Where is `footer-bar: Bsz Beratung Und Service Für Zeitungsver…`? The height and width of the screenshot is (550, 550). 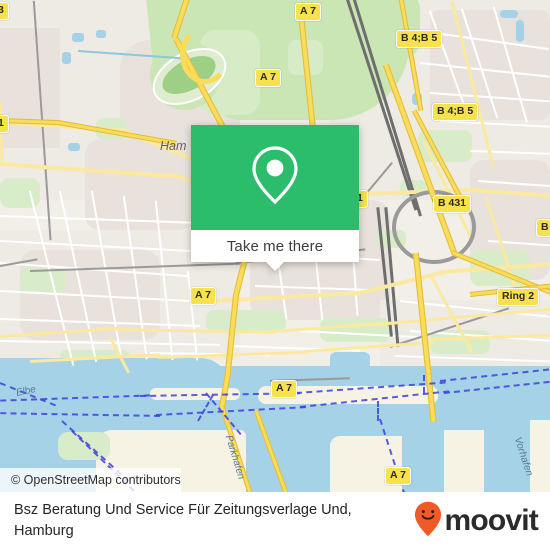 footer-bar: Bsz Beratung Und Service Für Zeitungsver… is located at coordinates (275, 521).